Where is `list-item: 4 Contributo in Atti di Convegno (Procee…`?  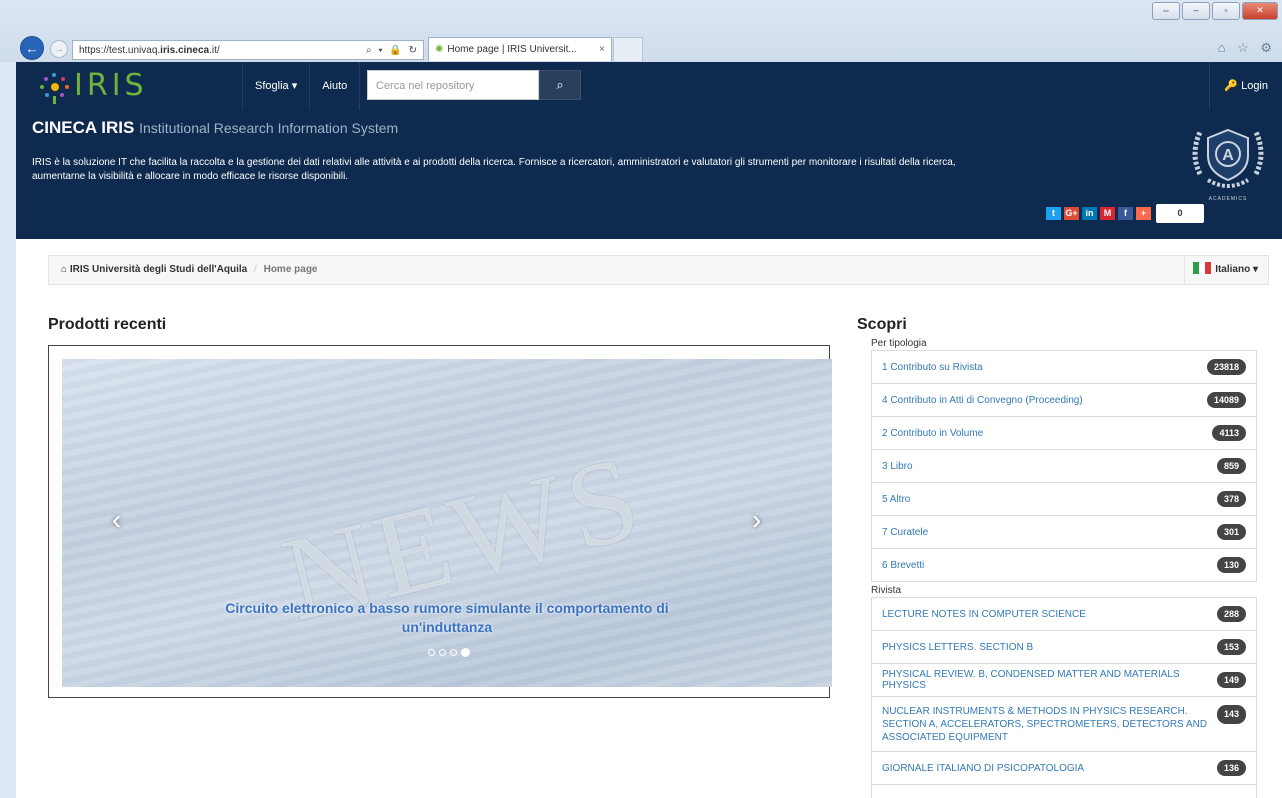
list-item: 4 Contributo in Atti di Convegno (Procee… is located at coordinates (1064, 400).